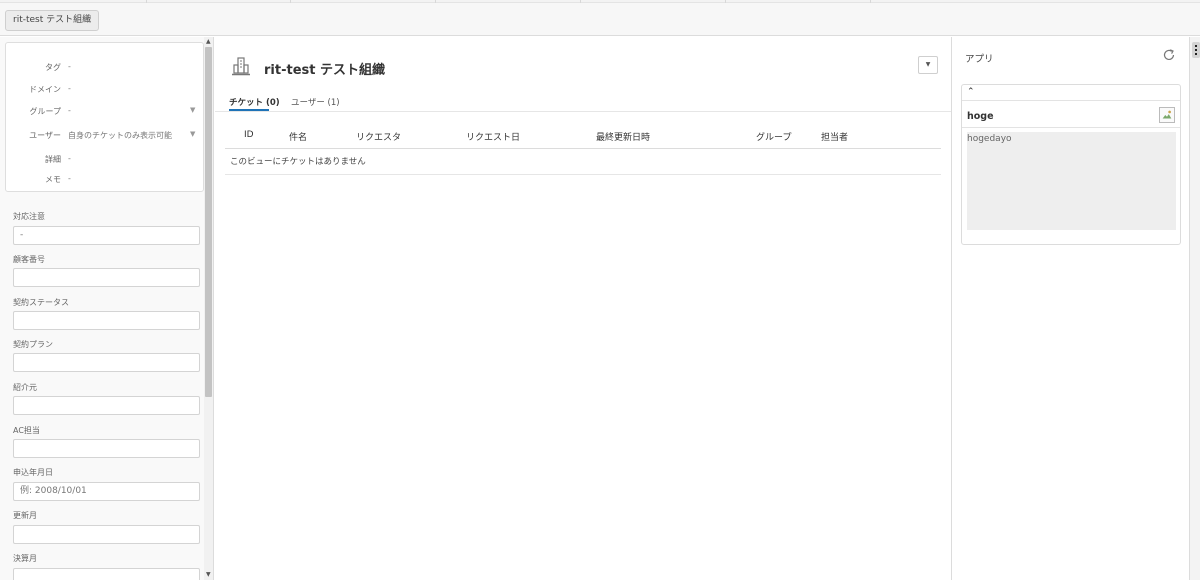 The width and height of the screenshot is (1200, 580). What do you see at coordinates (105, 112) in the screenshot?
I see `property-row-group: グループ - ▼` at bounding box center [105, 112].